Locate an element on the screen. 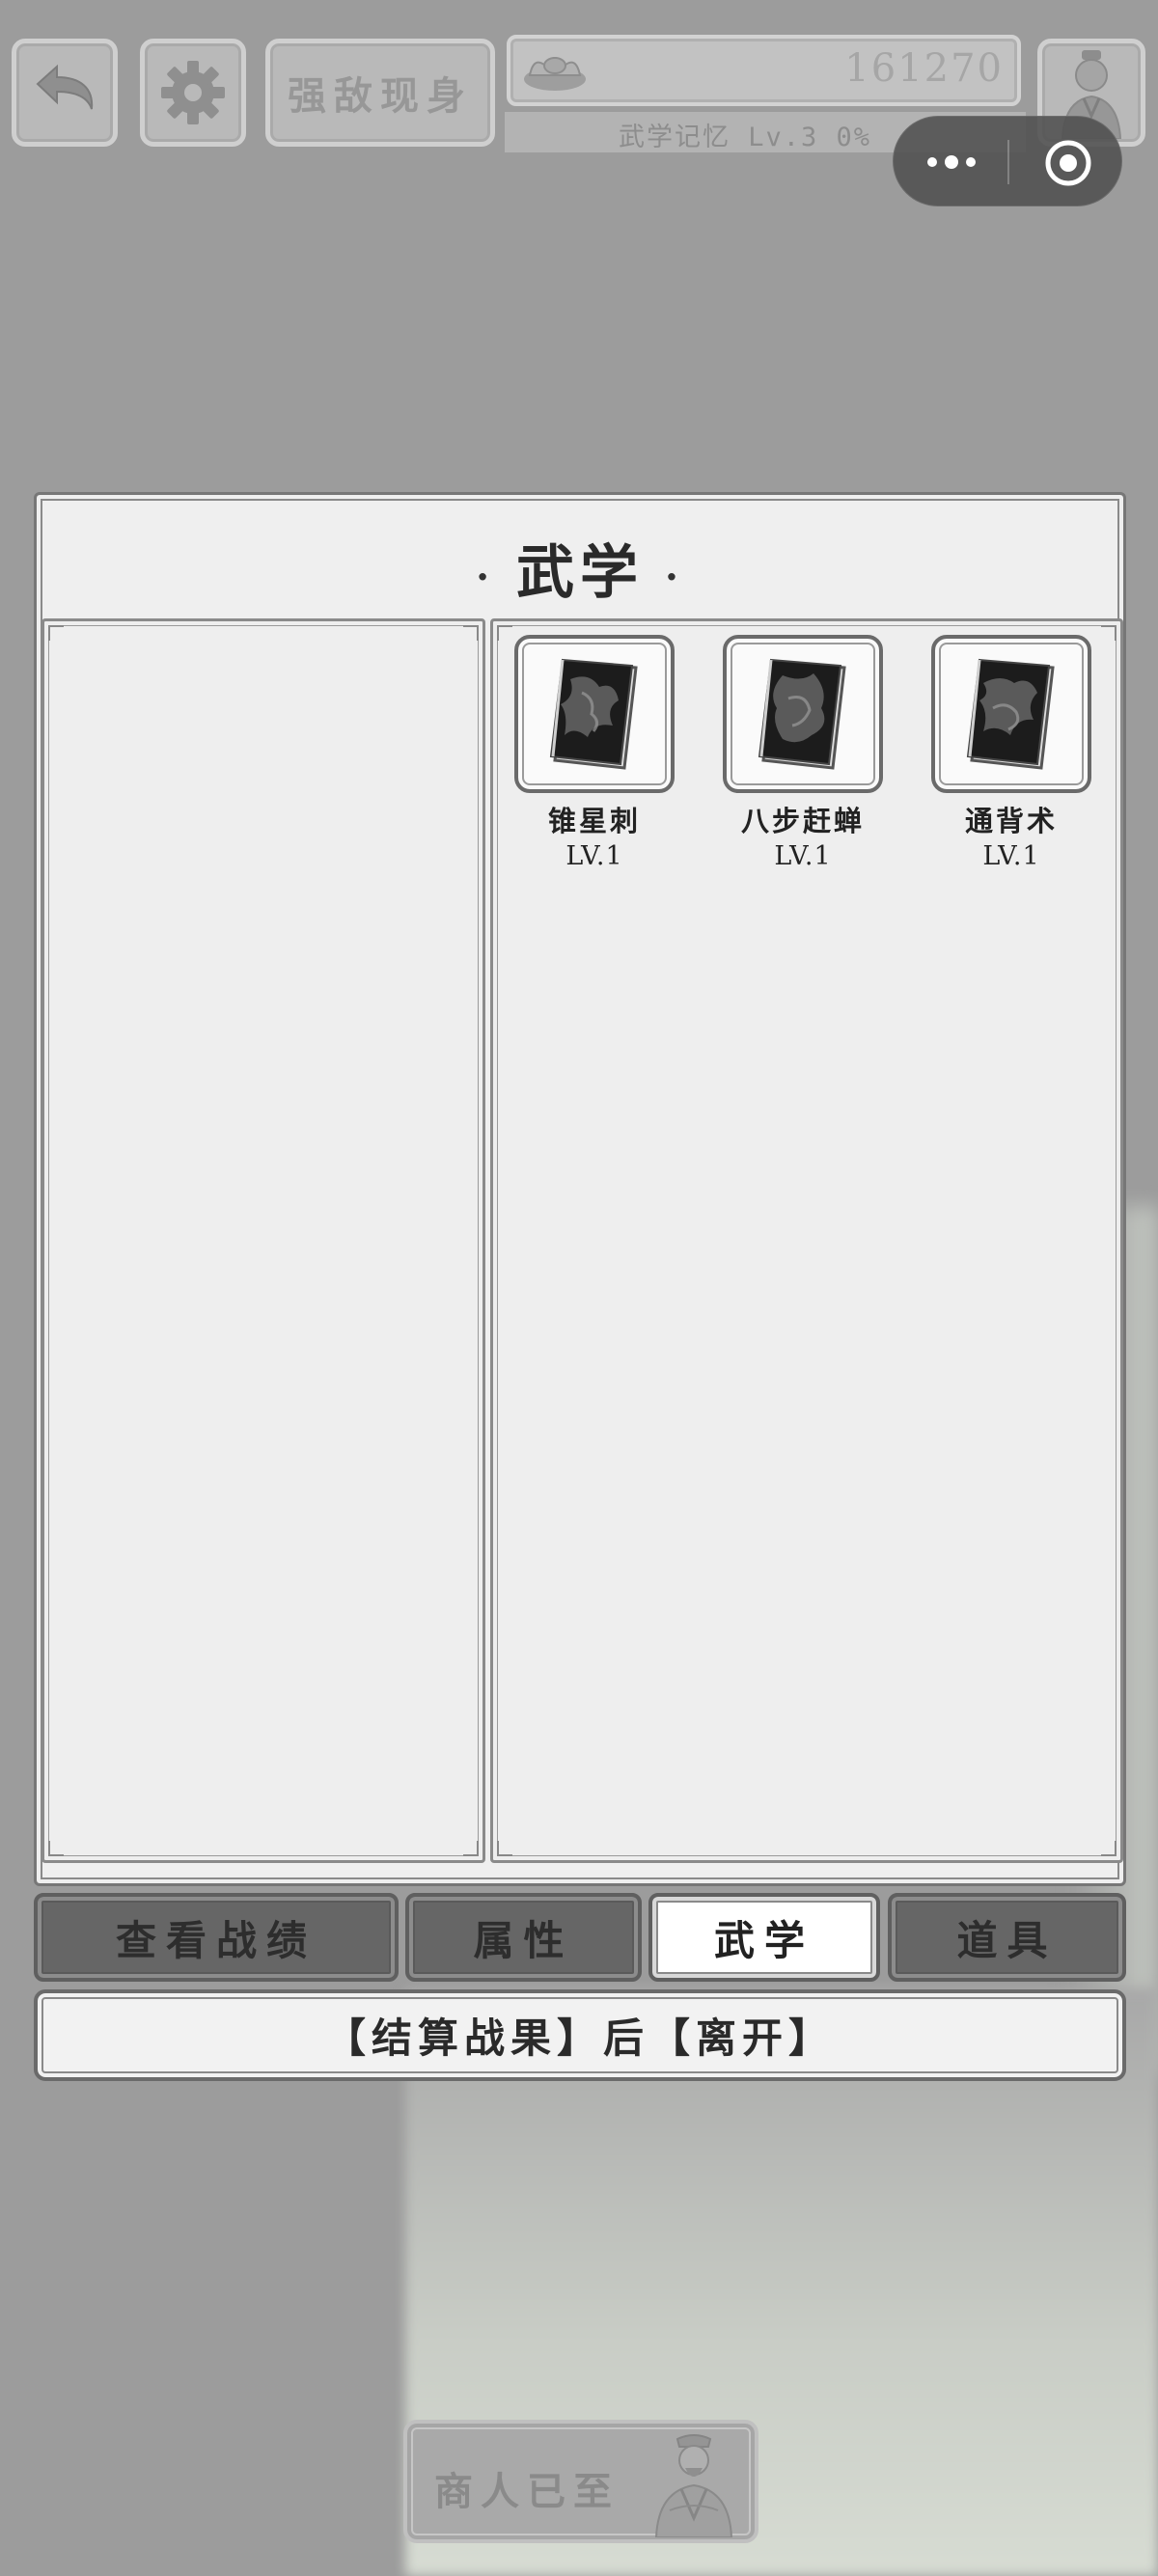  gold-ingot-icon is located at coordinates (555, 74).